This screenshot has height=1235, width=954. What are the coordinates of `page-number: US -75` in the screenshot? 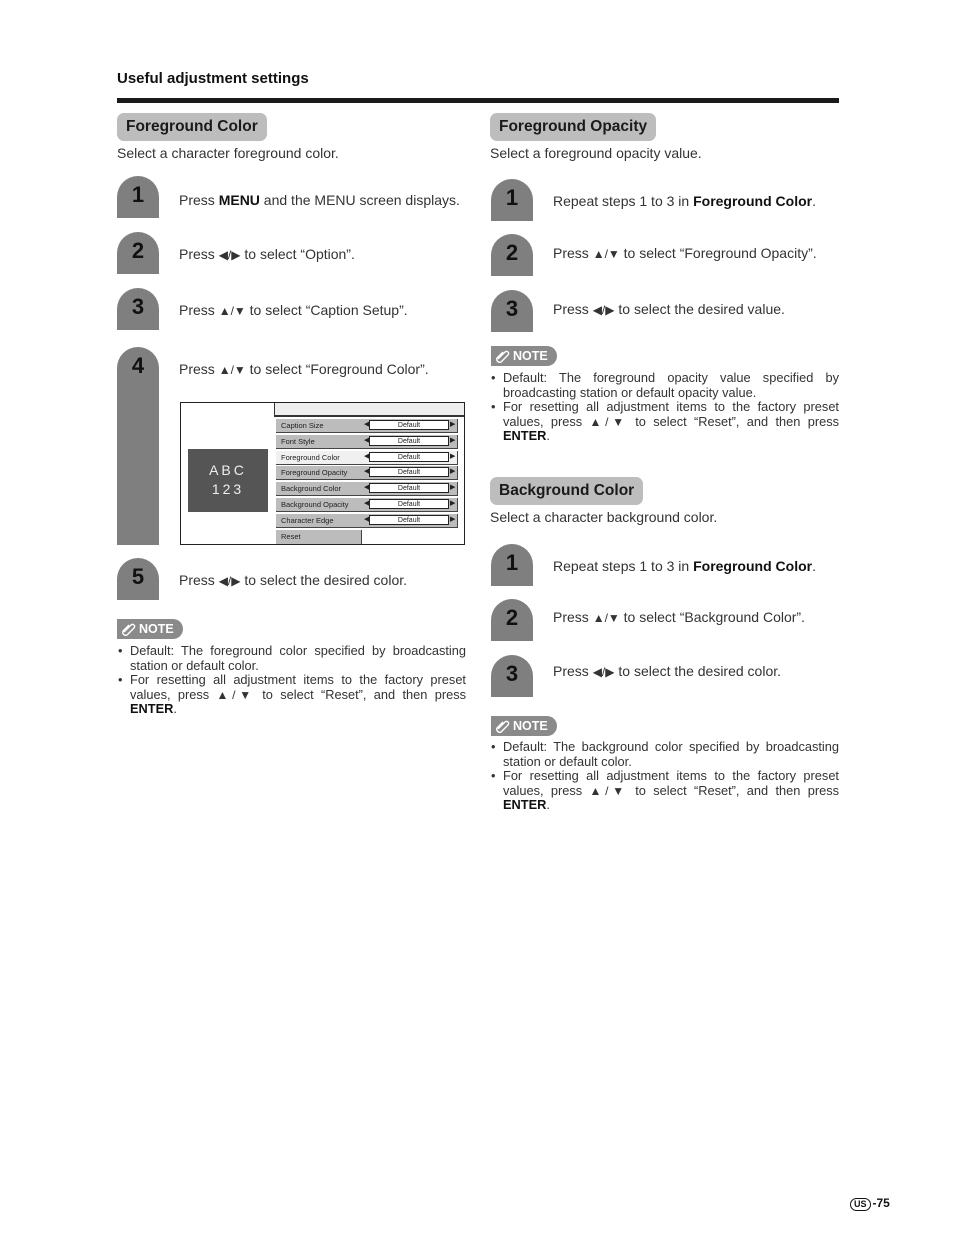 It's located at (870, 1203).